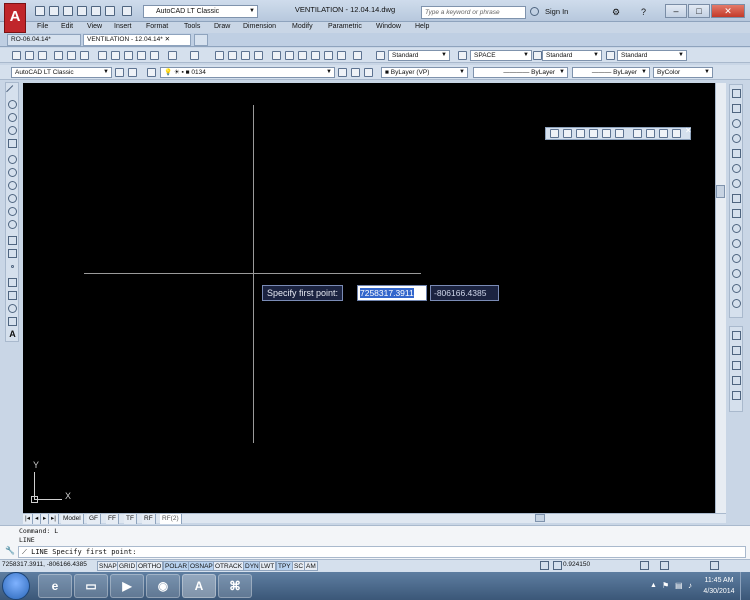  What do you see at coordinates (12, 143) in the screenshot?
I see `rectangle-icon` at bounding box center [12, 143].